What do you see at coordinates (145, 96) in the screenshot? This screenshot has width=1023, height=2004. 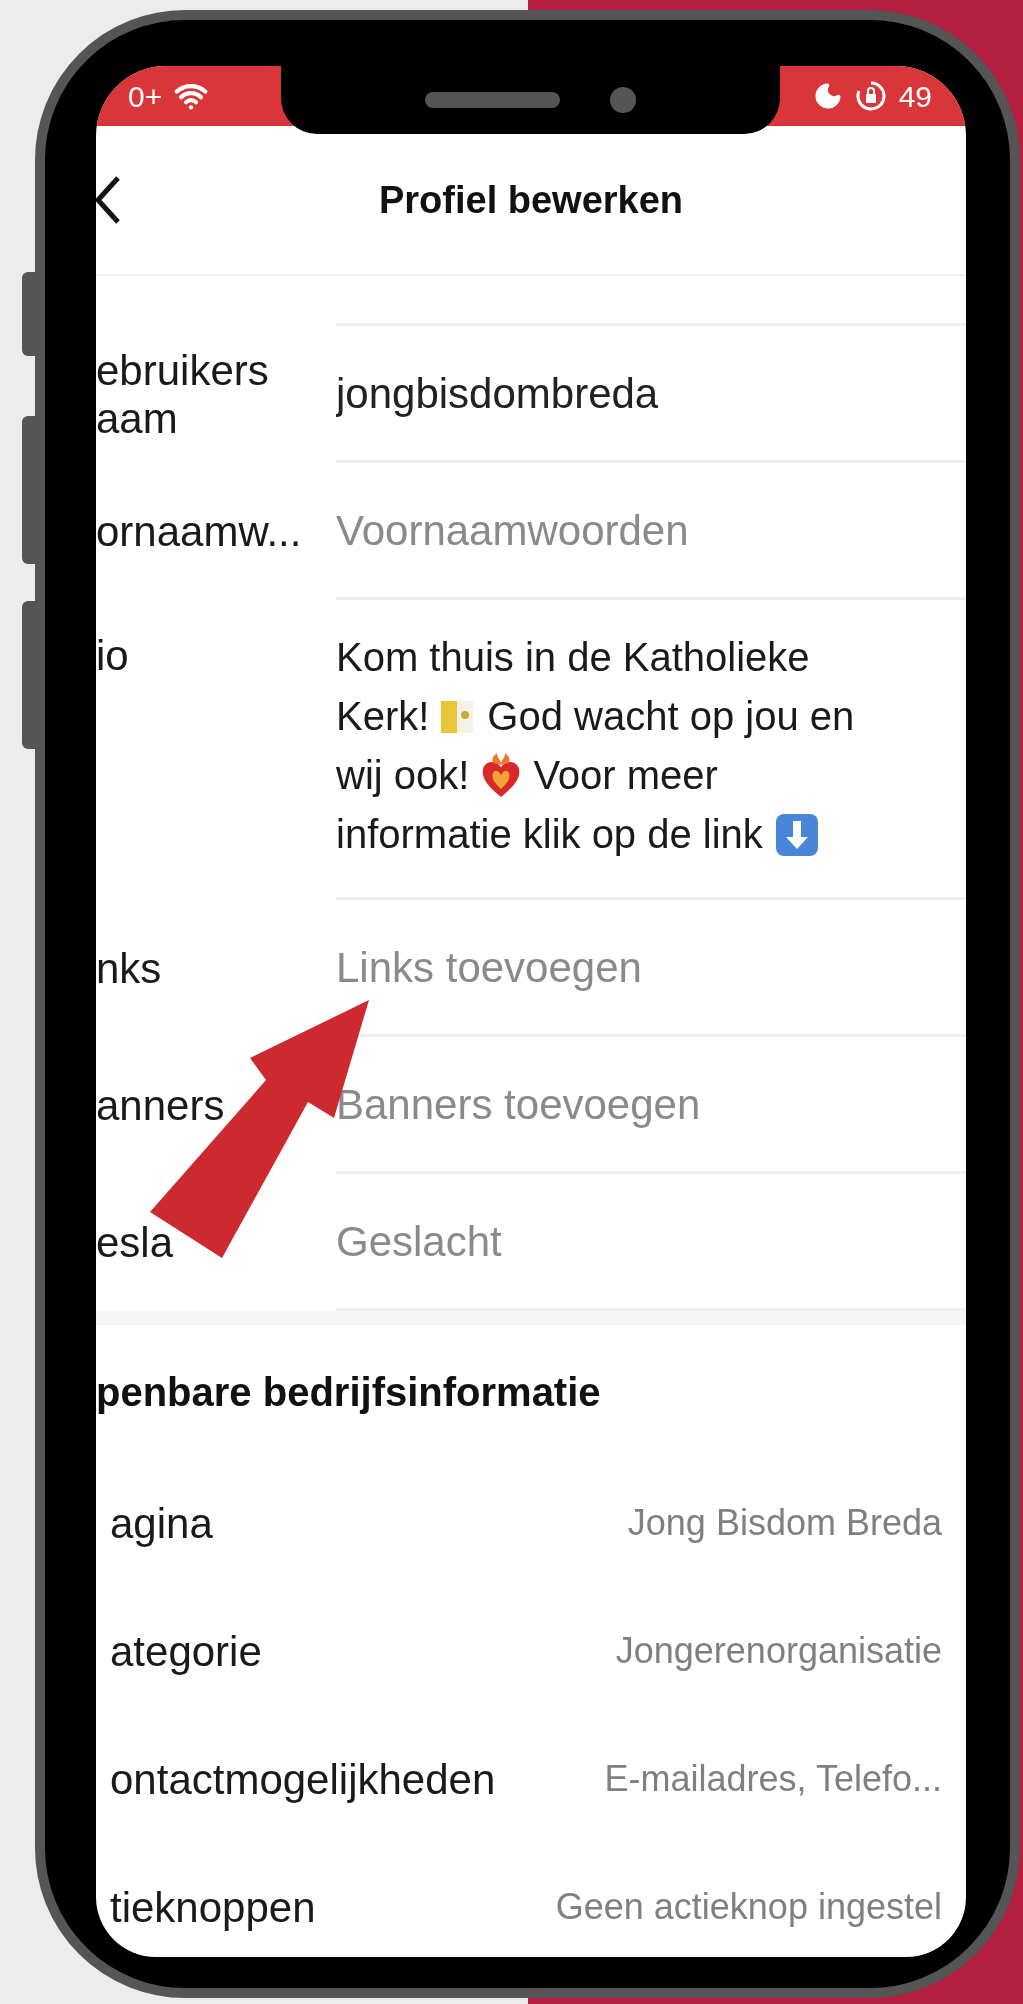 I see `status-text: 0+` at bounding box center [145, 96].